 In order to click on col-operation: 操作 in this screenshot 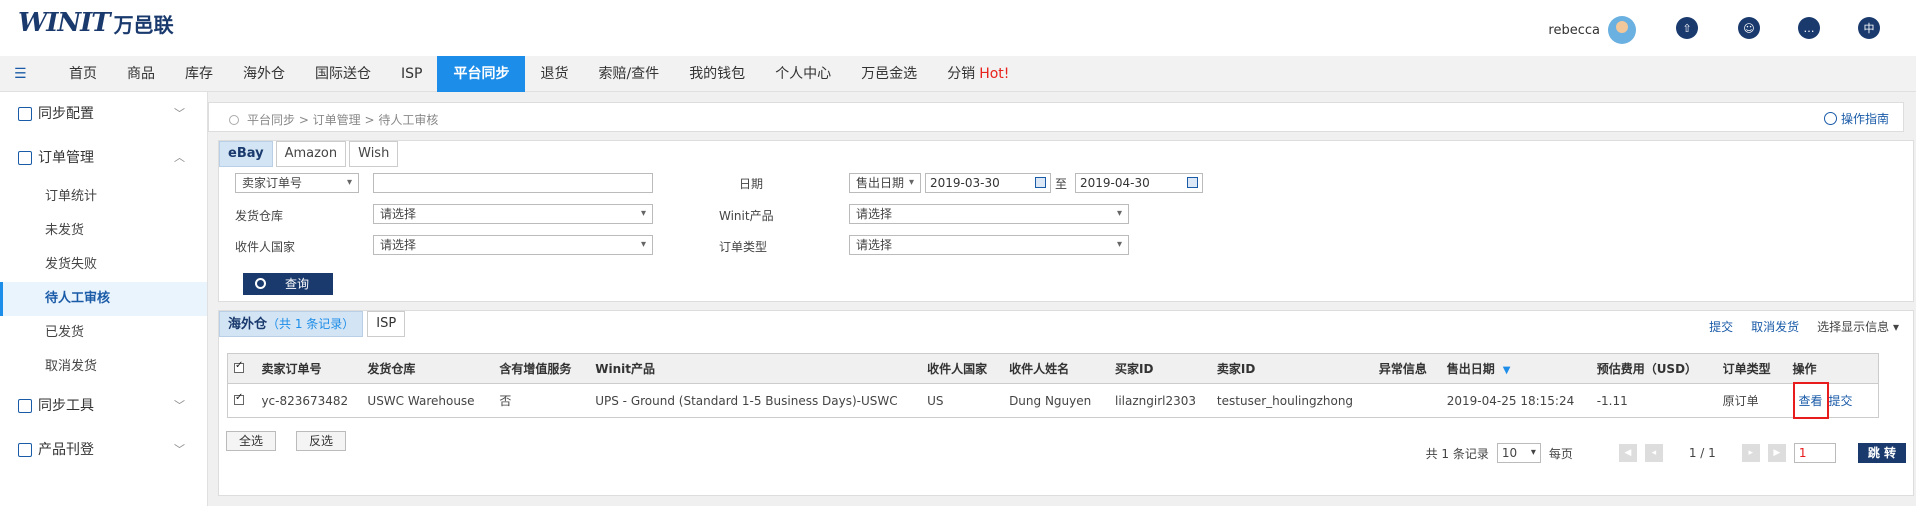, I will do `click(1832, 368)`.